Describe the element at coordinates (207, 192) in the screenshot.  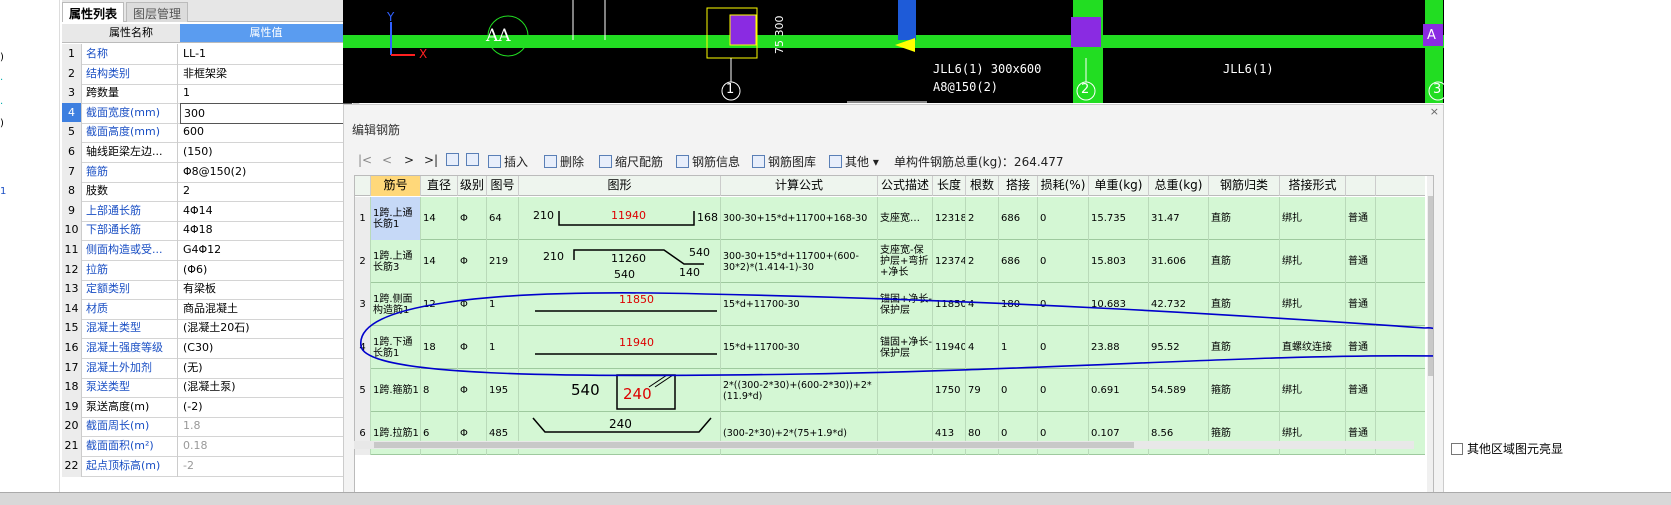
I see `property-row: 8 肢数 2` at that location.